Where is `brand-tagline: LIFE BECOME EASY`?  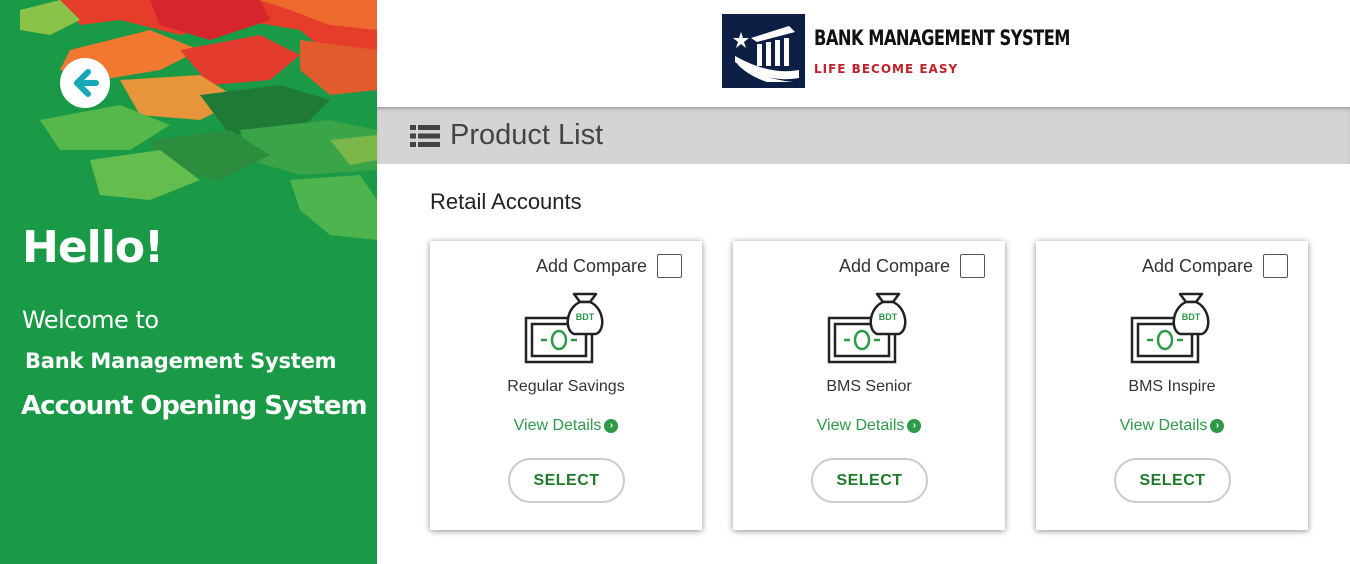 brand-tagline: LIFE BECOME EASY is located at coordinates (886, 69).